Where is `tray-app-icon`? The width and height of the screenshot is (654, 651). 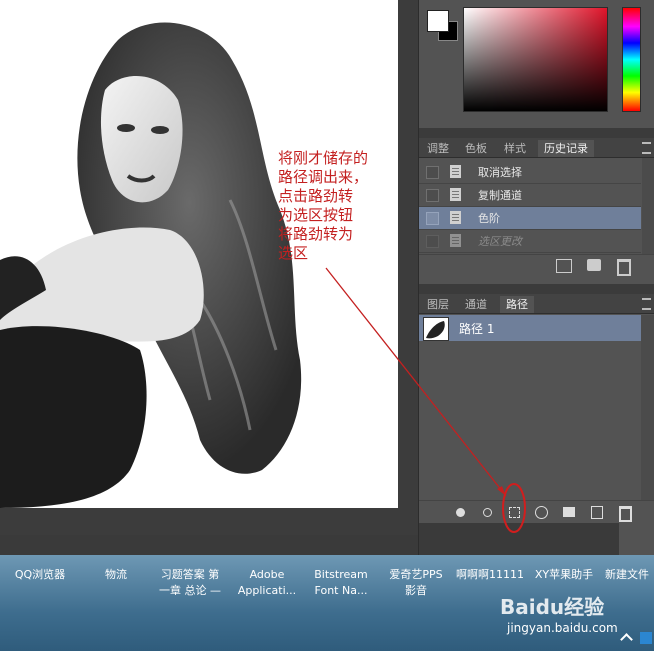 tray-app-icon is located at coordinates (646, 638).